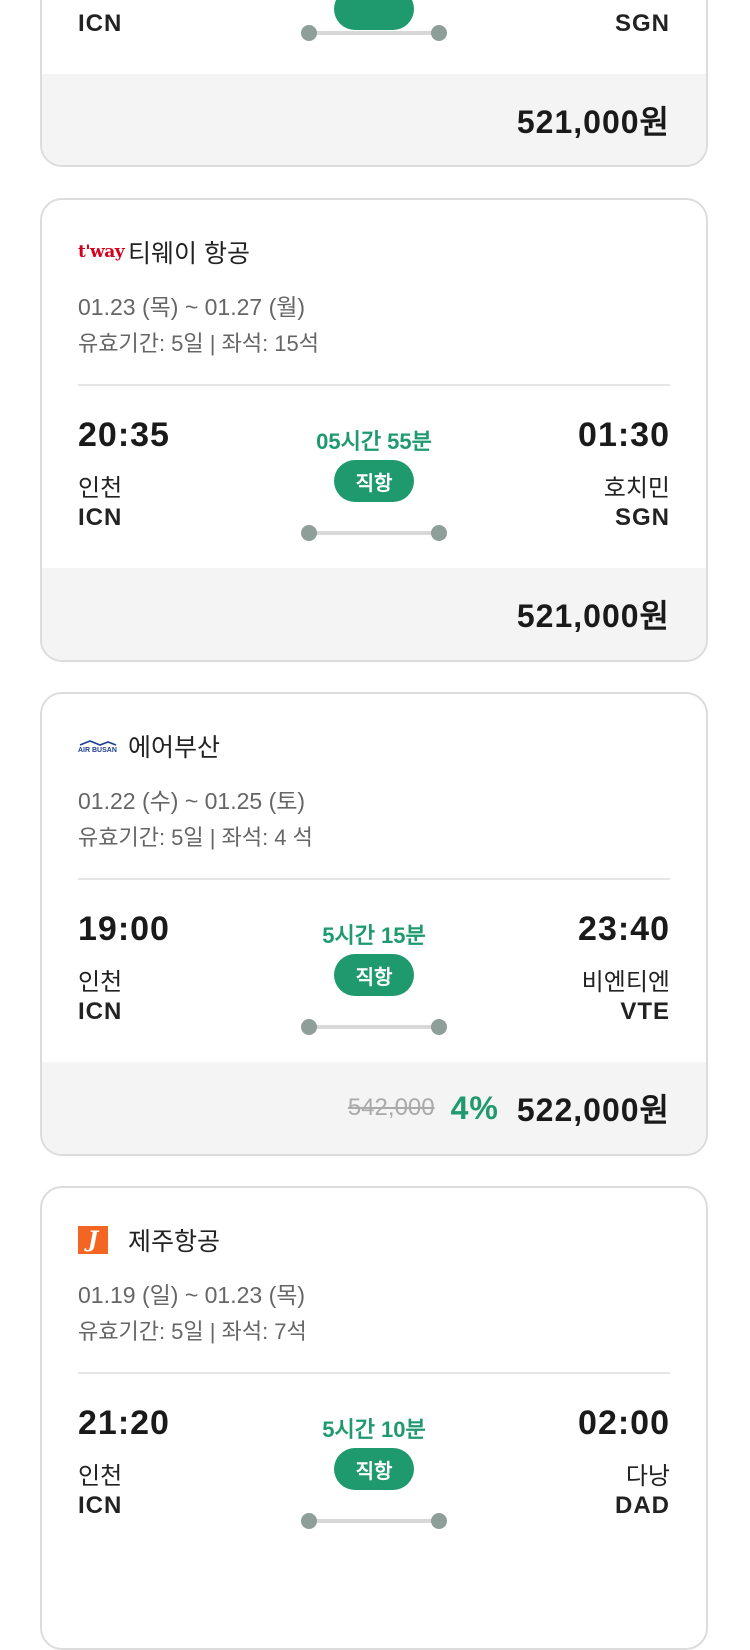 The image size is (750, 1650). What do you see at coordinates (174, 1242) in the screenshot?
I see `airline-name: 제주항공` at bounding box center [174, 1242].